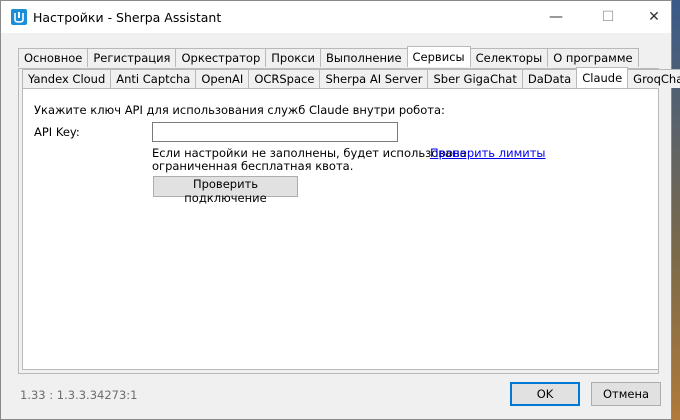 Image resolution: width=680 pixels, height=420 pixels. Describe the element at coordinates (593, 57) in the screenshot. I see `tab-about: О программе` at that location.